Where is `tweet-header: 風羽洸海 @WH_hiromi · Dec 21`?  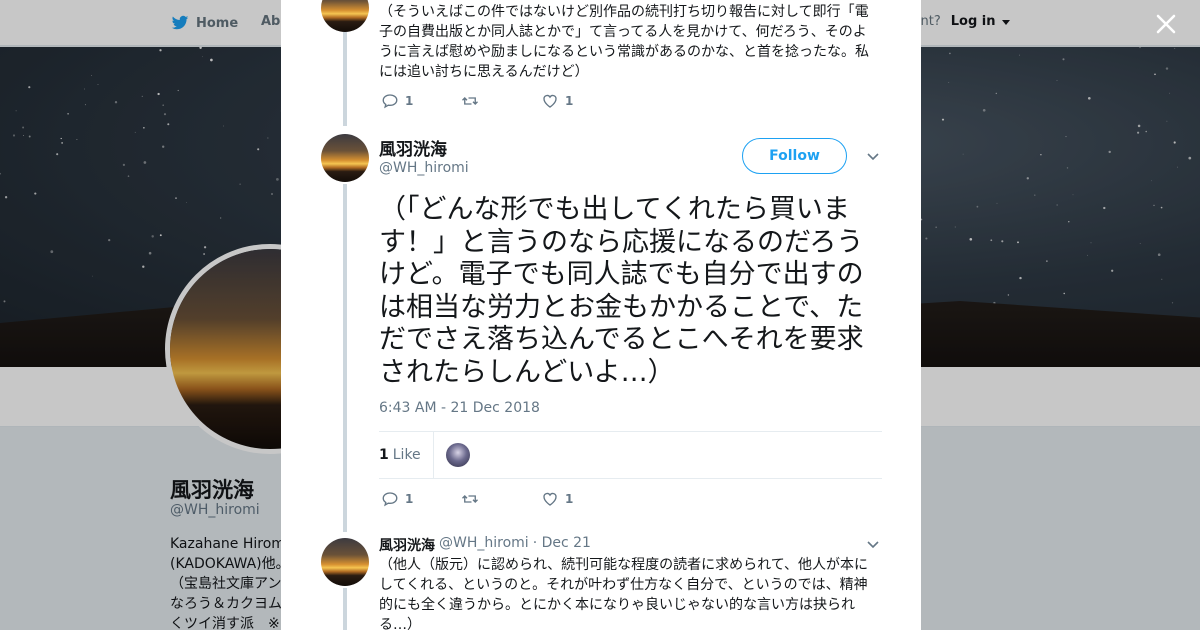 tweet-header: 風羽洸海 @WH_hiromi · Dec 21 is located at coordinates (485, 545).